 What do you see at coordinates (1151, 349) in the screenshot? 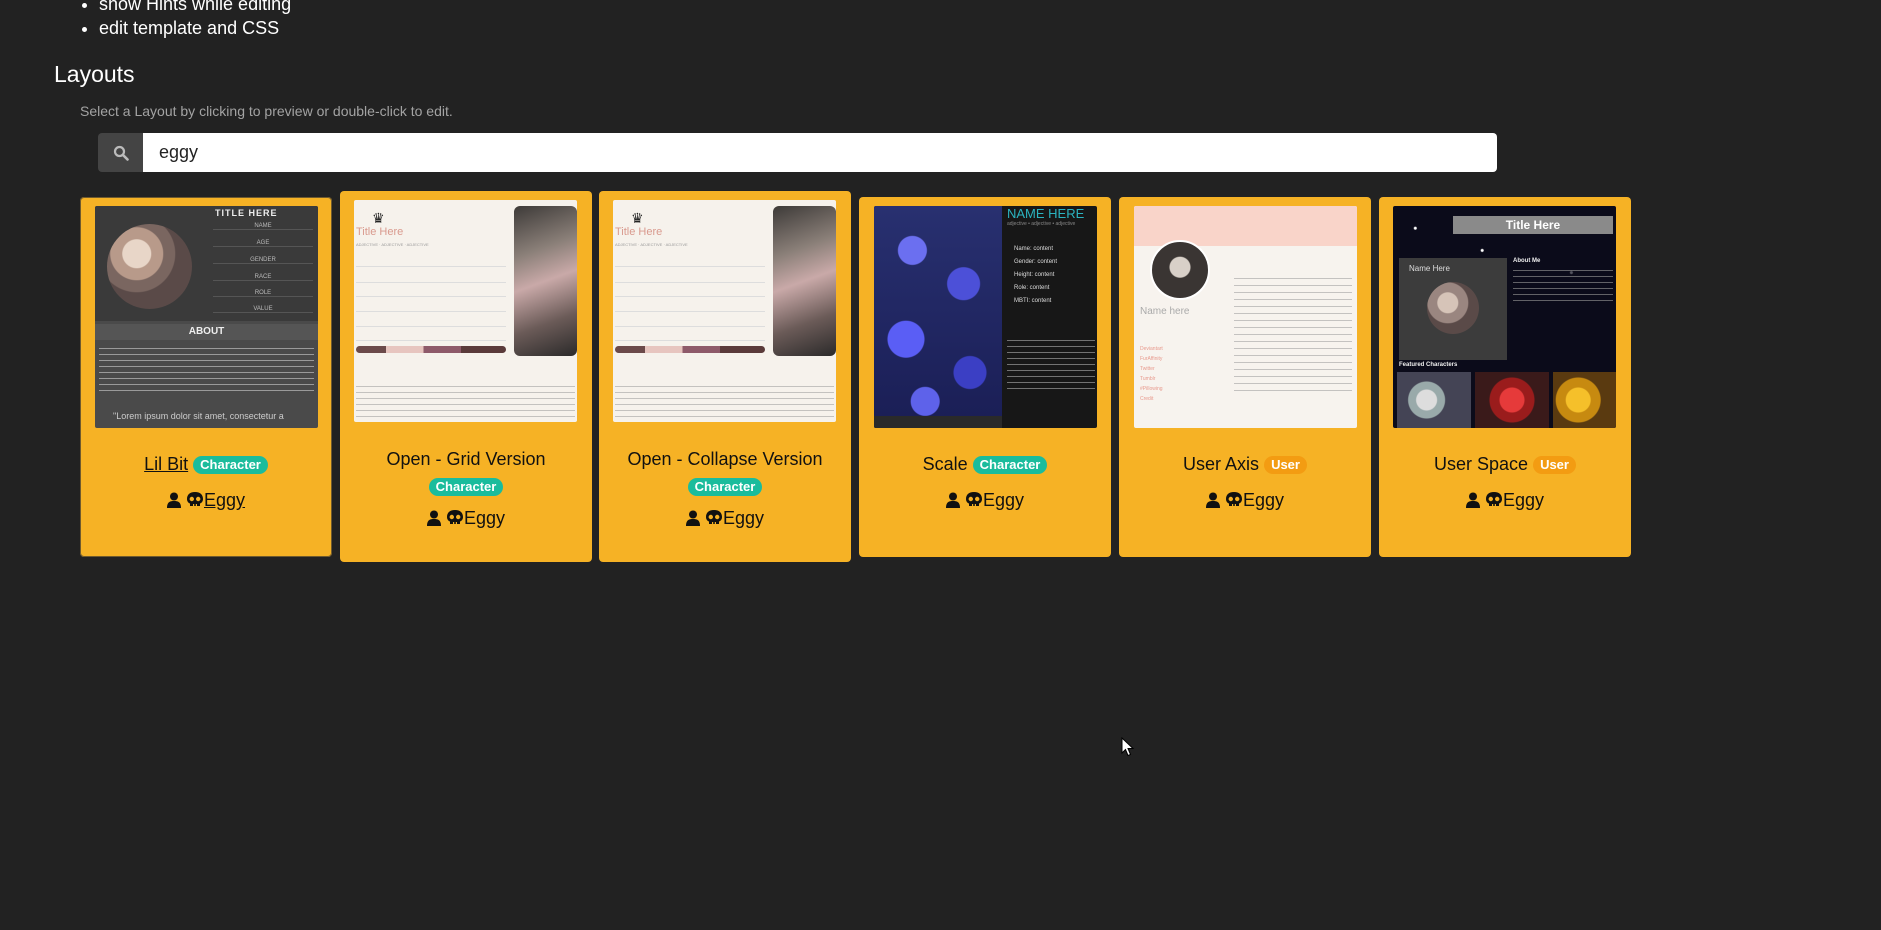
I see `thumb-link: Deviantart` at bounding box center [1151, 349].